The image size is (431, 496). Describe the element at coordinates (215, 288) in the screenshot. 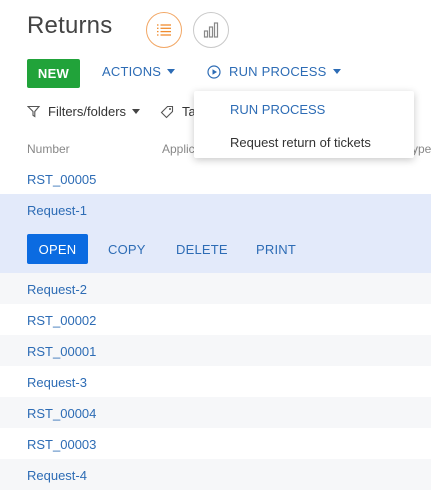

I see `list-item: Request-2` at that location.